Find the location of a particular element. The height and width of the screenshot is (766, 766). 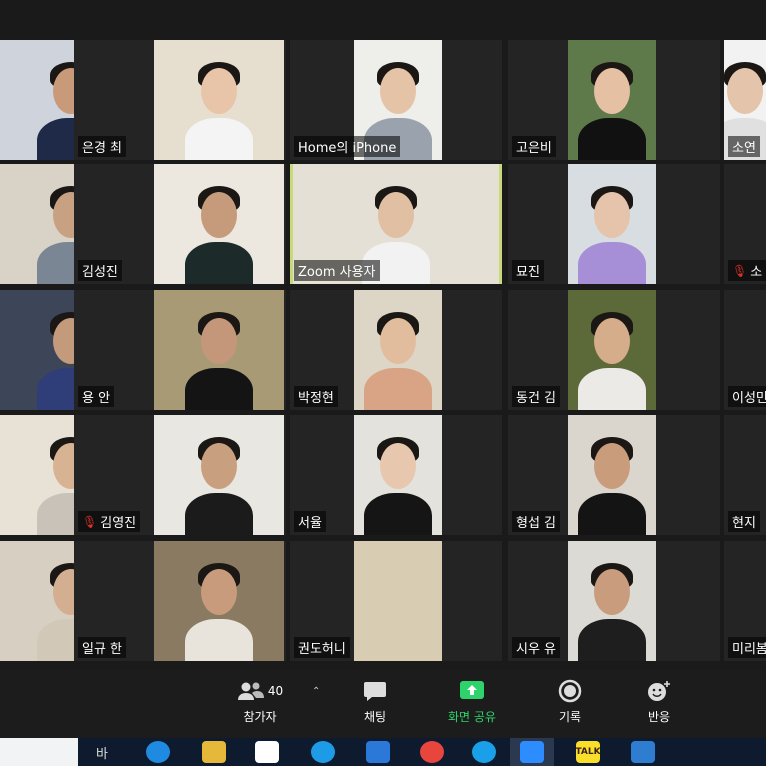

participants-icon is located at coordinates (250, 691).